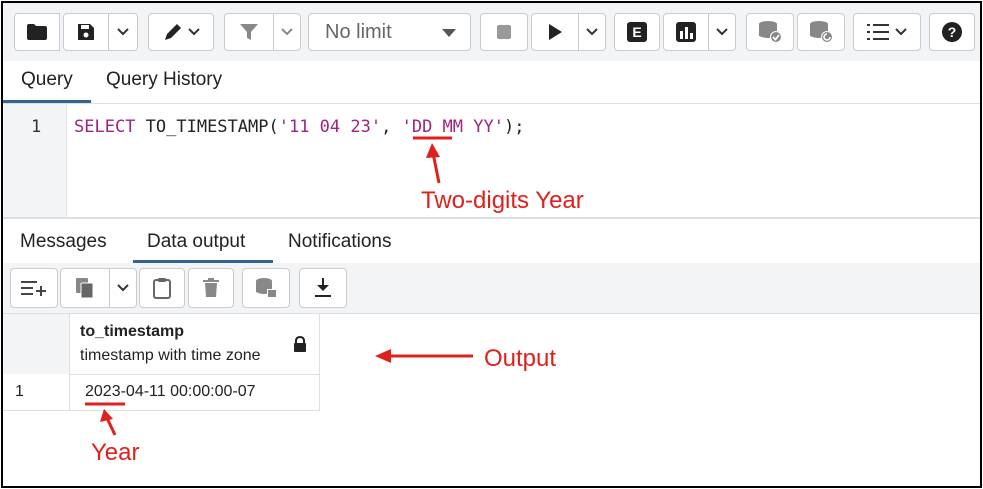  Describe the element at coordinates (111, 426) in the screenshot. I see `year-arrow` at that location.